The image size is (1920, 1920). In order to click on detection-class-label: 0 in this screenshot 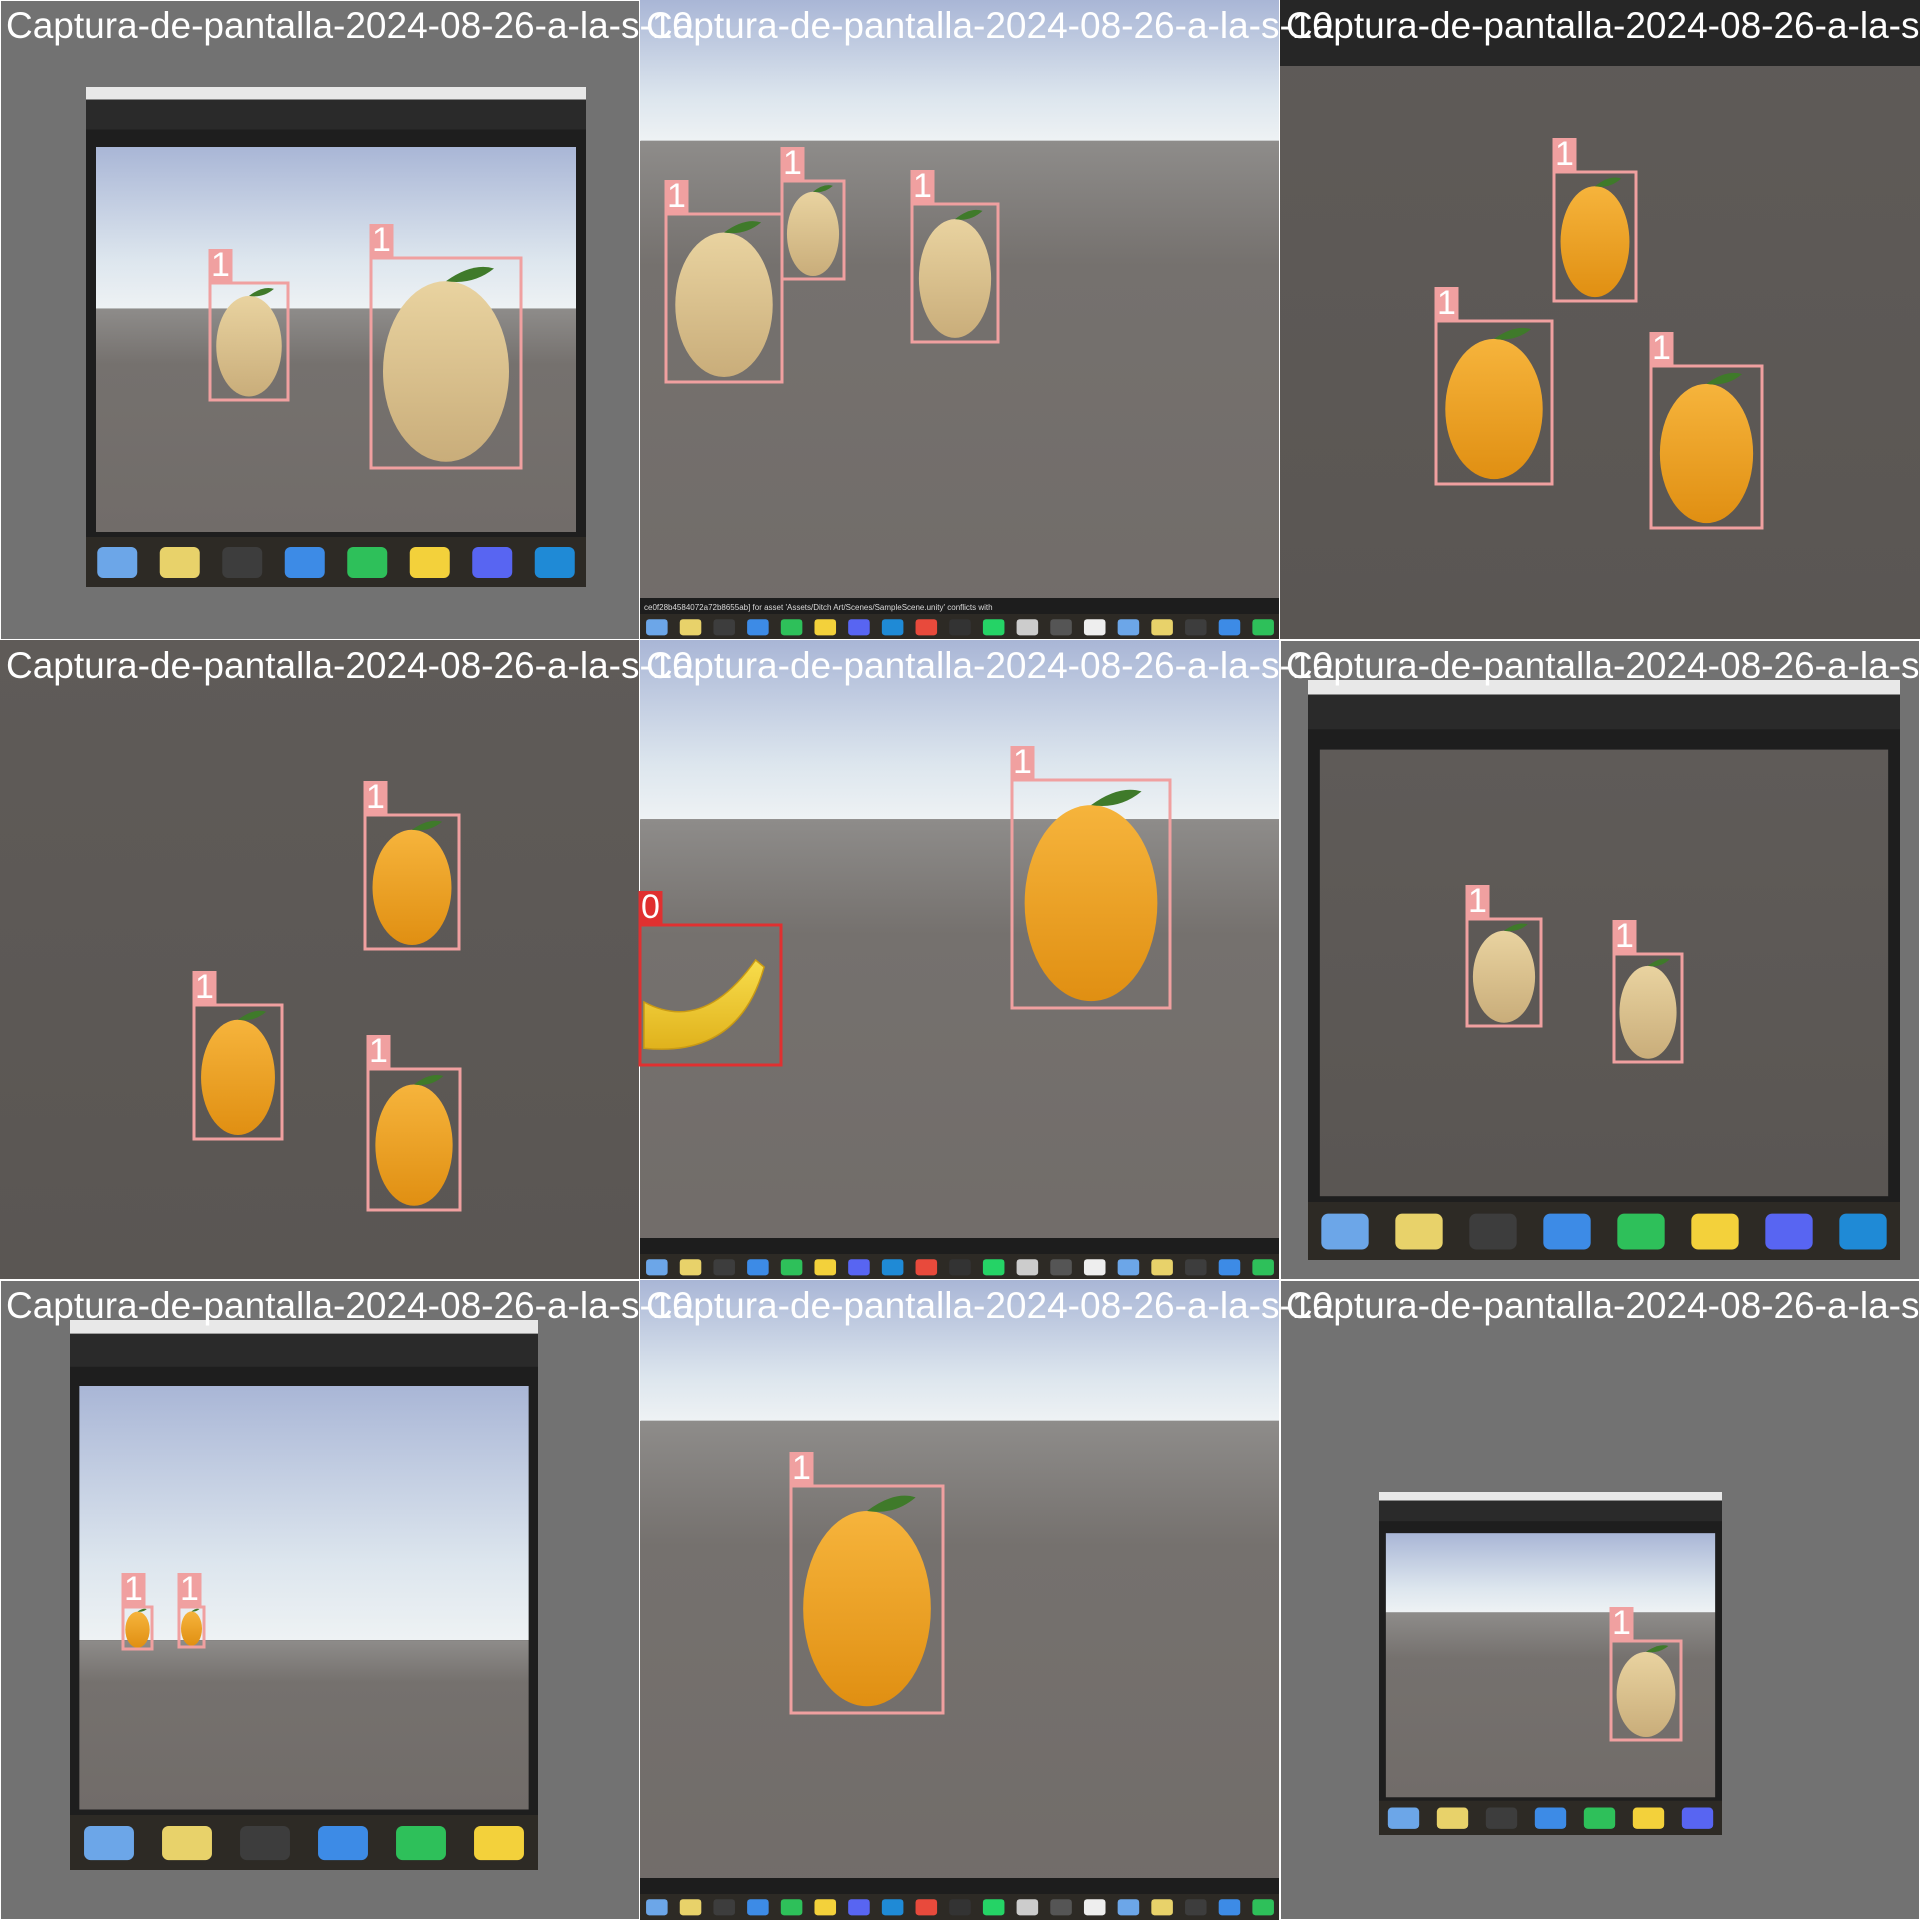, I will do `click(650, 907)`.